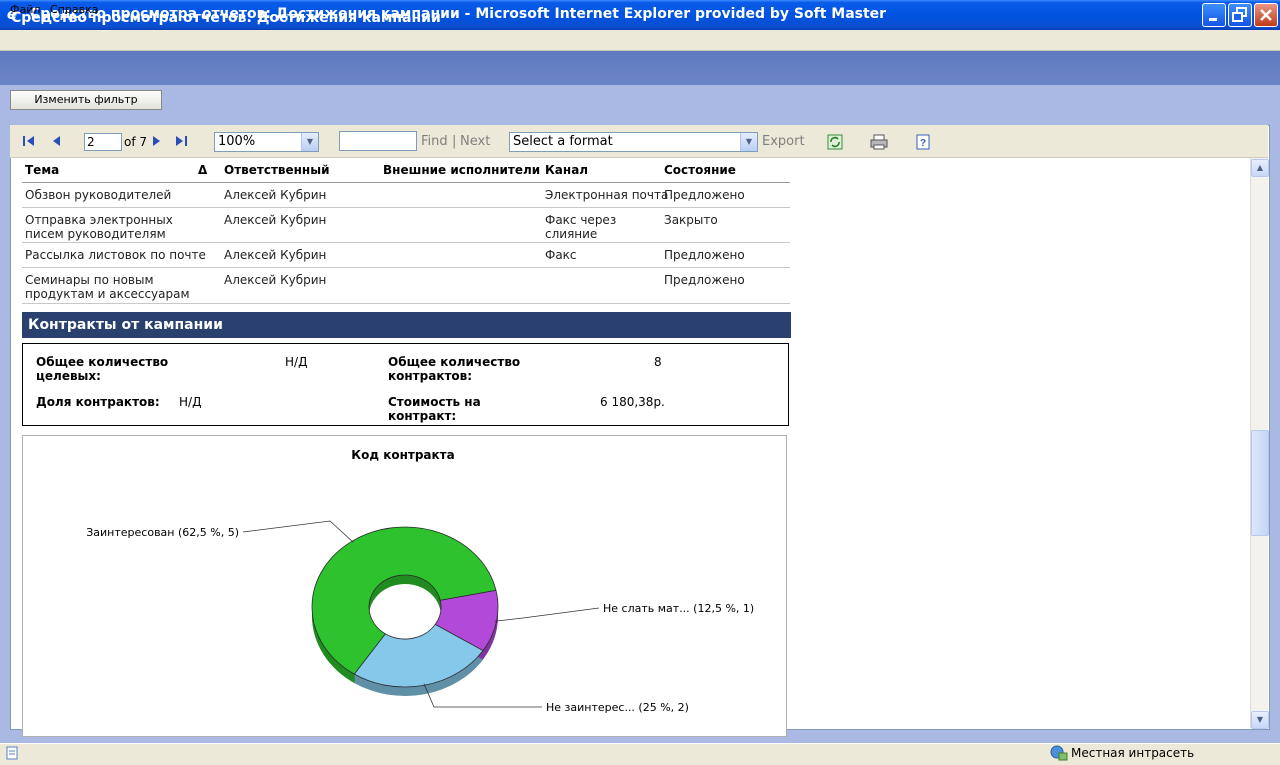 The image size is (1280, 765). What do you see at coordinates (658, 362) in the screenshot?
I see `total-contracts-value: 8` at bounding box center [658, 362].